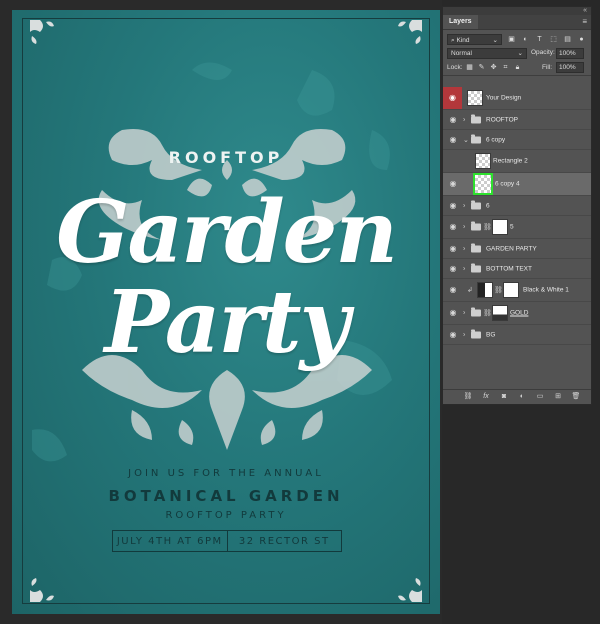  I want to click on layer-row-gold: ◉ › ⛓ GOLD, so click(517, 313).